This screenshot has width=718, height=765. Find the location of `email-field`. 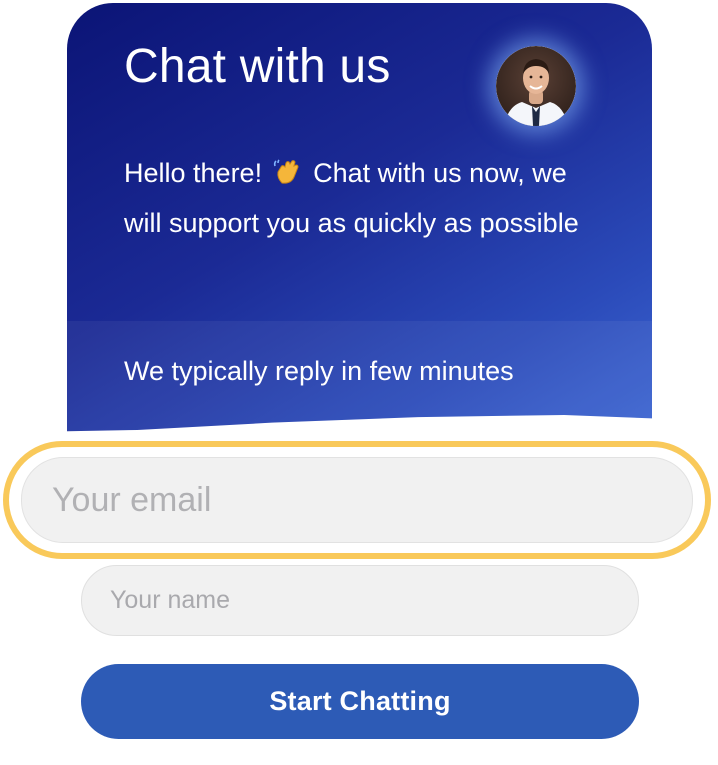

email-field is located at coordinates (357, 500).